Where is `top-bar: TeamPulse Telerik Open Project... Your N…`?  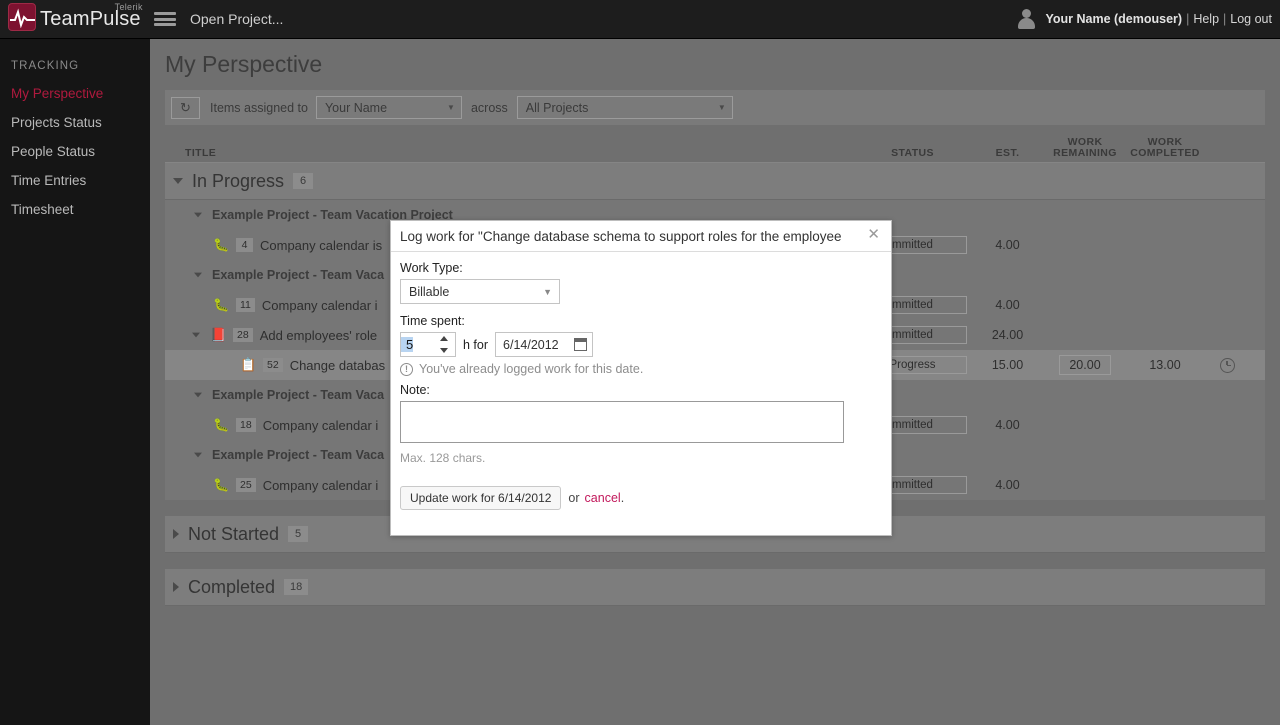
top-bar: TeamPulse Telerik Open Project... Your N… is located at coordinates (640, 19).